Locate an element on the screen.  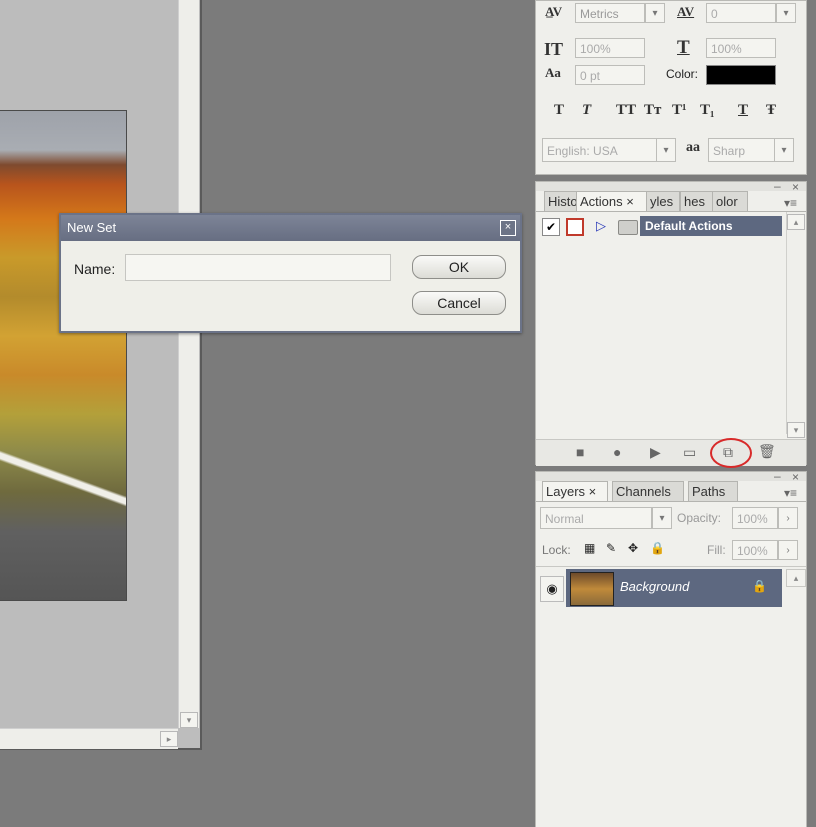
tab-color: olor is located at coordinates (730, 201).